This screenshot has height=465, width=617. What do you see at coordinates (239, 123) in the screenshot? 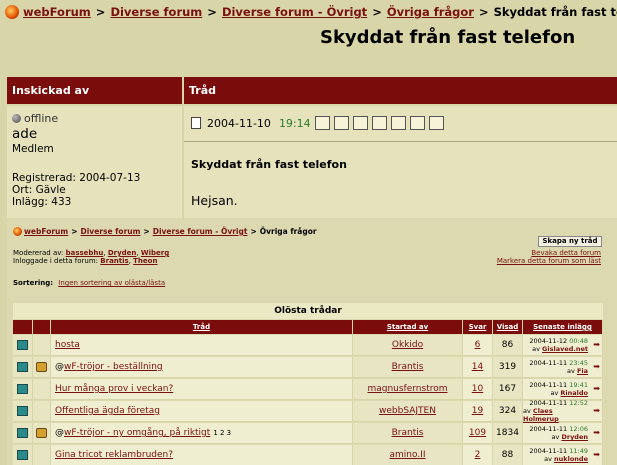
I see `post-date: 2004-11-10` at bounding box center [239, 123].